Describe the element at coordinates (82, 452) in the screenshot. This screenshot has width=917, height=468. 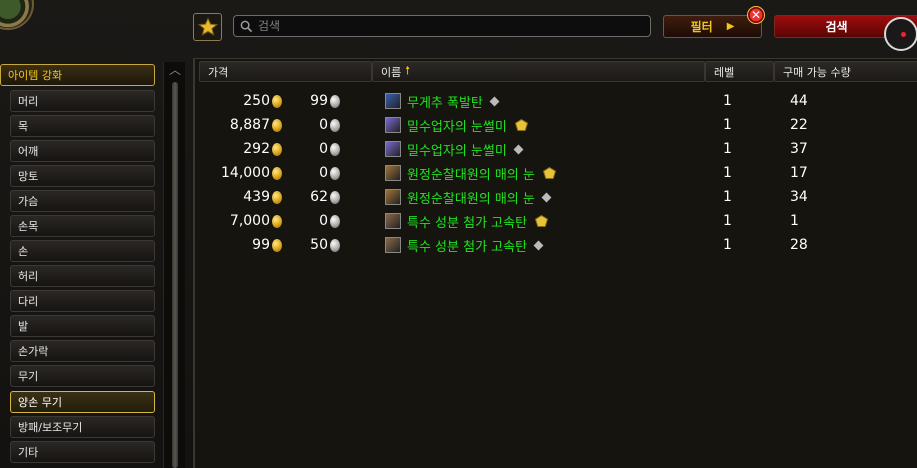
I see `category-item-misc: 기타` at that location.